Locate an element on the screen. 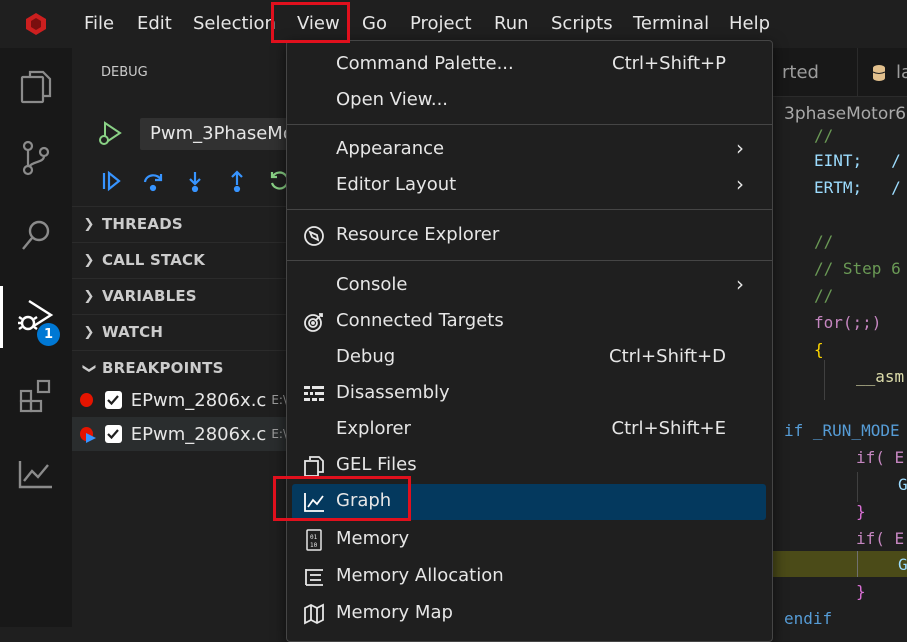 The width and height of the screenshot is (907, 642). section-variables: ❯ VARIABLES is located at coordinates (179, 295).